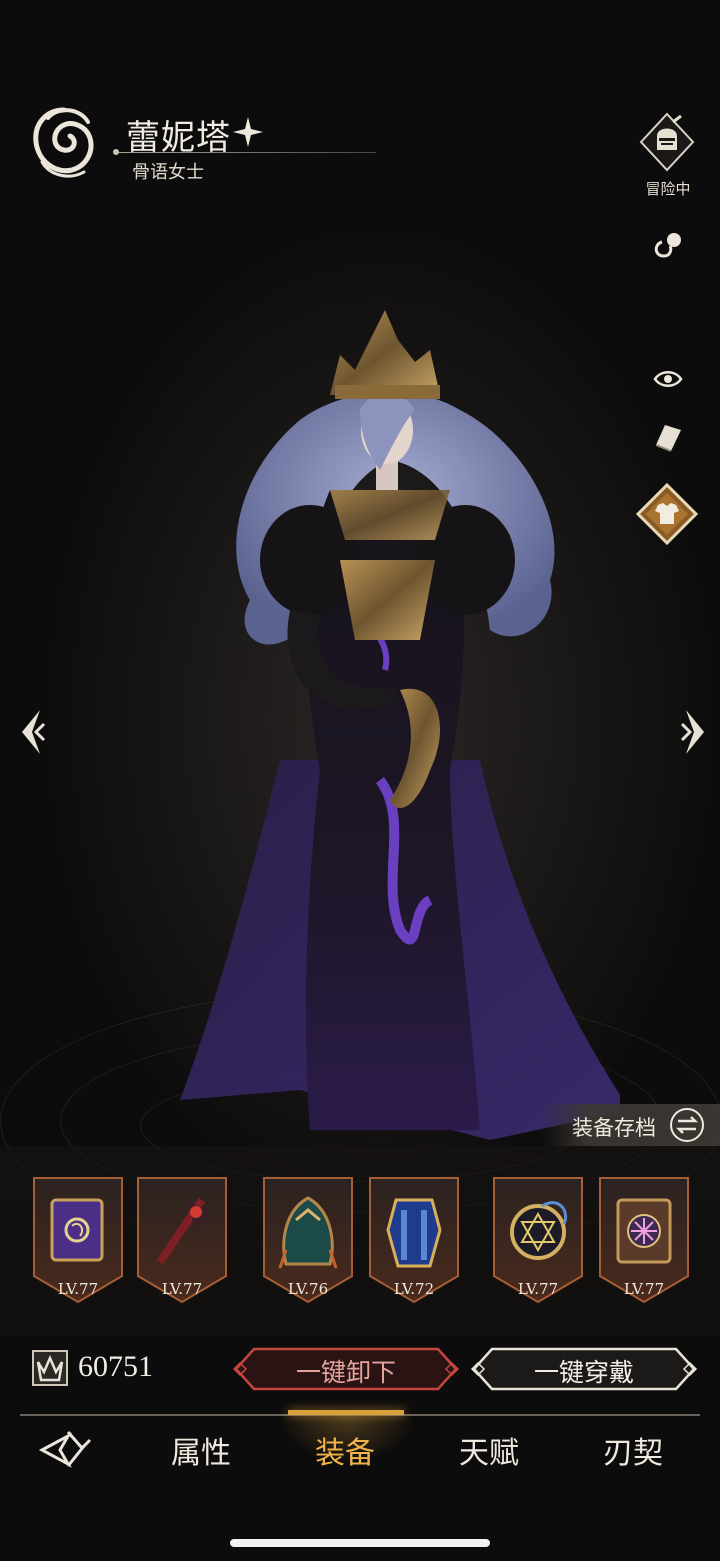 The height and width of the screenshot is (1561, 720). What do you see at coordinates (692, 732) in the screenshot?
I see `right-arrow-icon` at bounding box center [692, 732].